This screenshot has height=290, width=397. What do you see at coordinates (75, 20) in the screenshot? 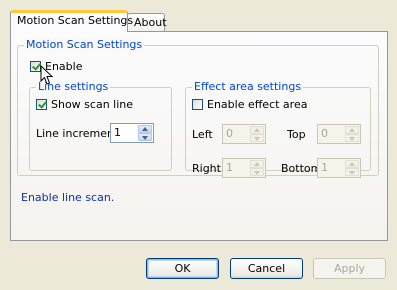
I see `tab-label: Motion Scan Settings` at bounding box center [75, 20].